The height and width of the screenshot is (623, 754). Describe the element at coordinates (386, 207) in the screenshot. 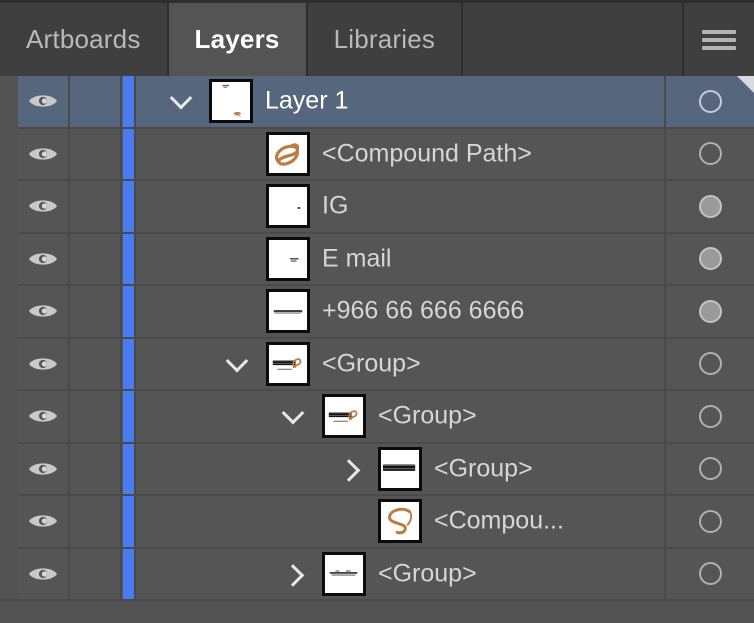

I see `layer-row: IG` at that location.